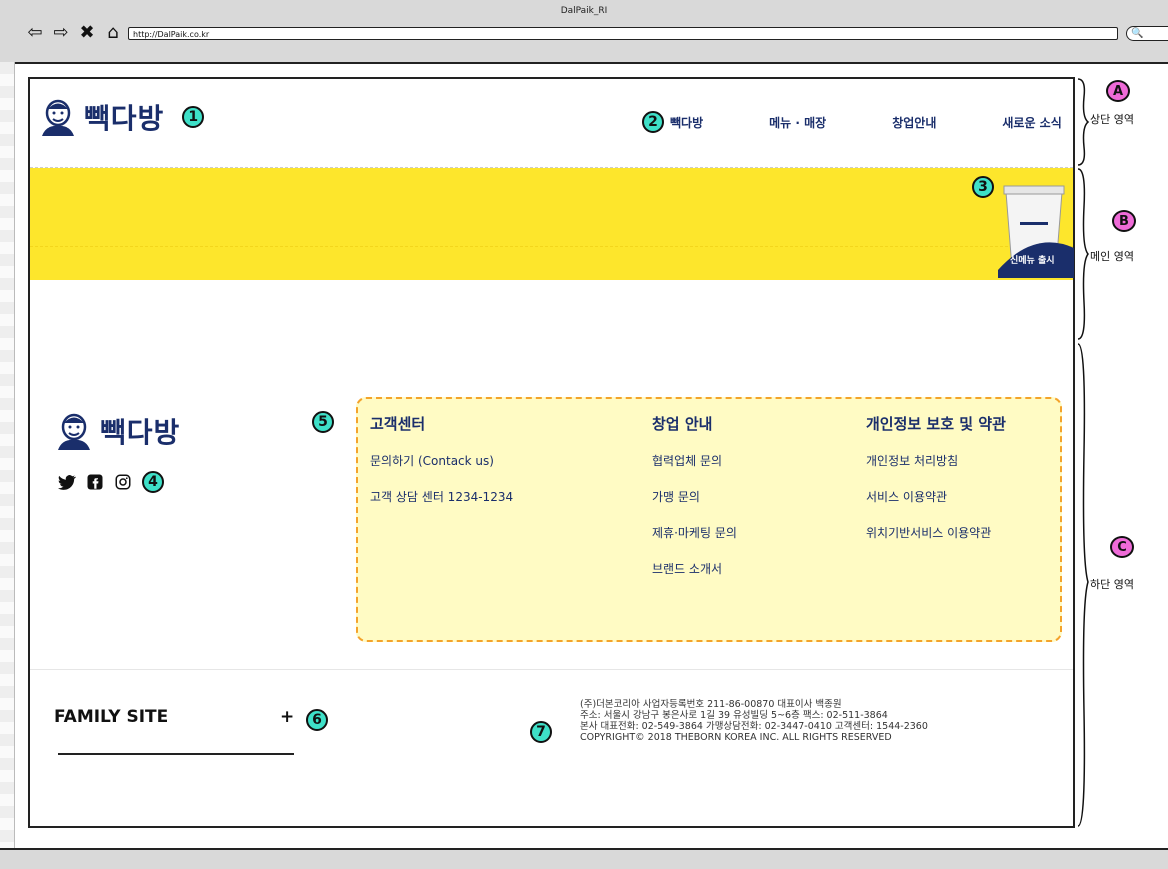 Image resolution: width=1168 pixels, height=869 pixels. What do you see at coordinates (193, 117) in the screenshot?
I see `annotation-marker-1: 1` at bounding box center [193, 117].